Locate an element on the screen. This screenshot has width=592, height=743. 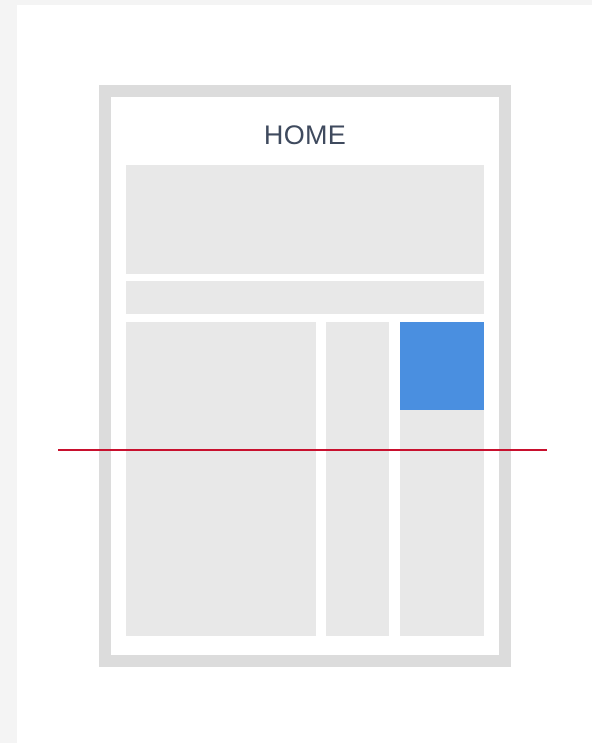
fold-line is located at coordinates (302, 450).